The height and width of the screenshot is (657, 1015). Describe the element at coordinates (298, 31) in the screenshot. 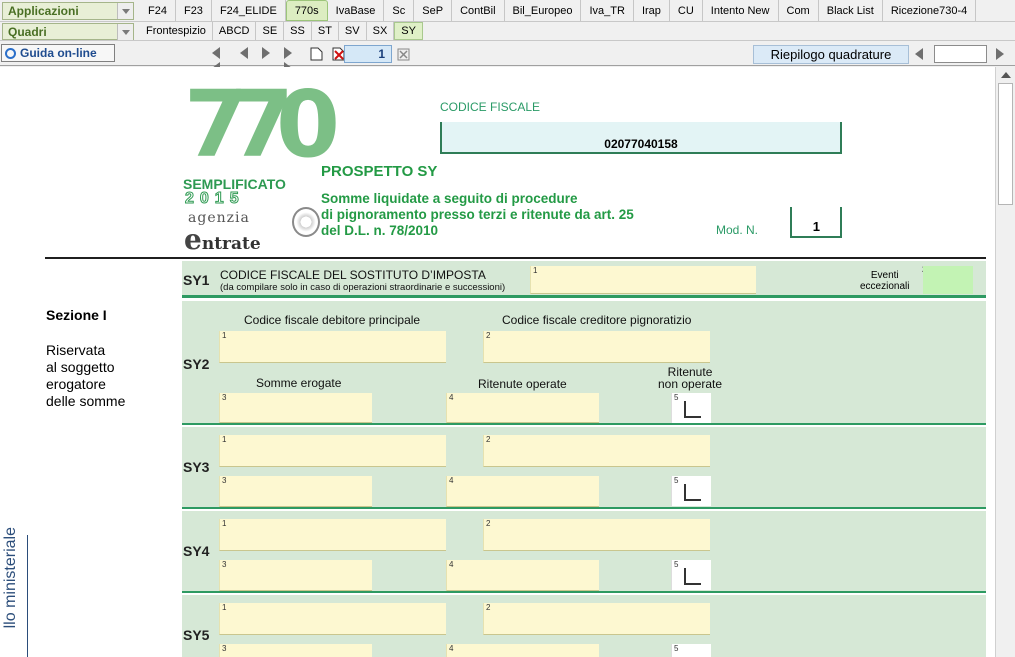

I see `tab-ss: SS` at that location.